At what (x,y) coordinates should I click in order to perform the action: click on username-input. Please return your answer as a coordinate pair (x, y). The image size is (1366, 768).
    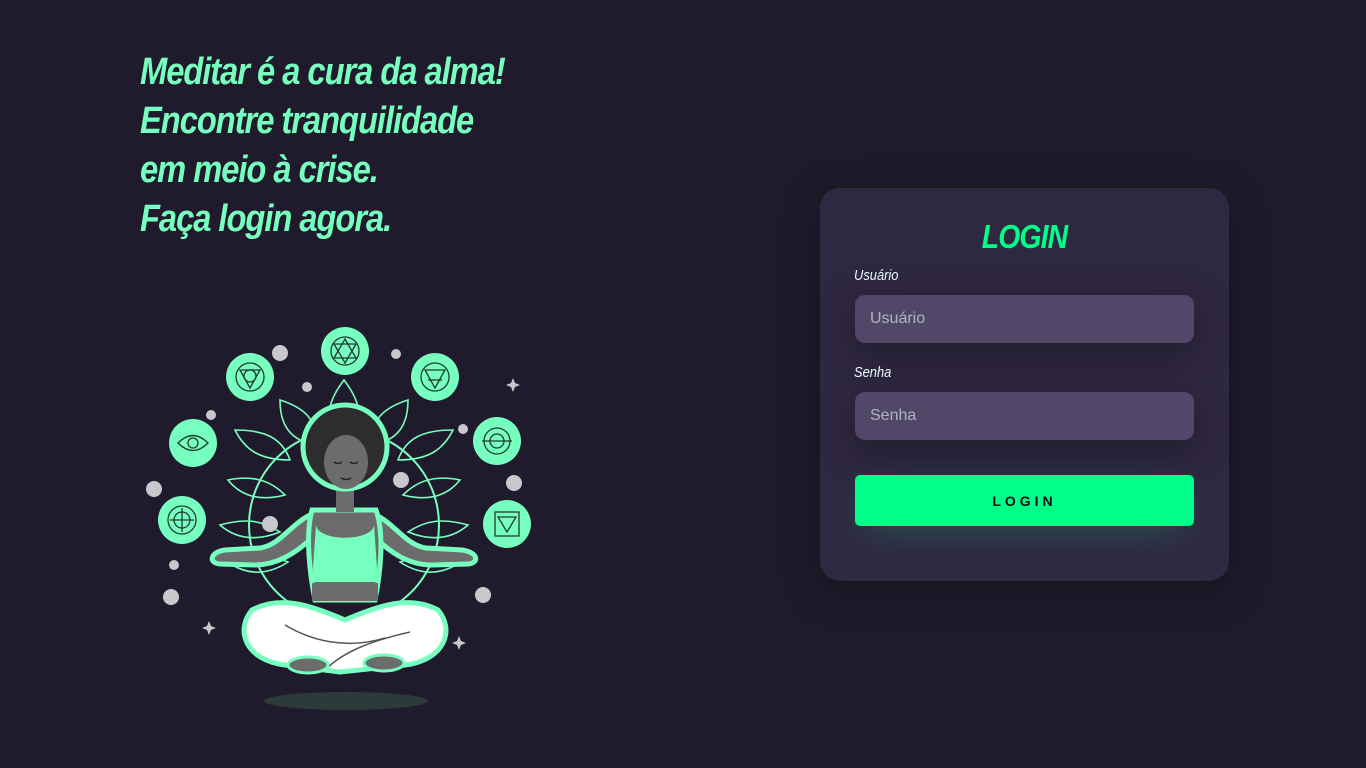
    Looking at the image, I should click on (1024, 319).